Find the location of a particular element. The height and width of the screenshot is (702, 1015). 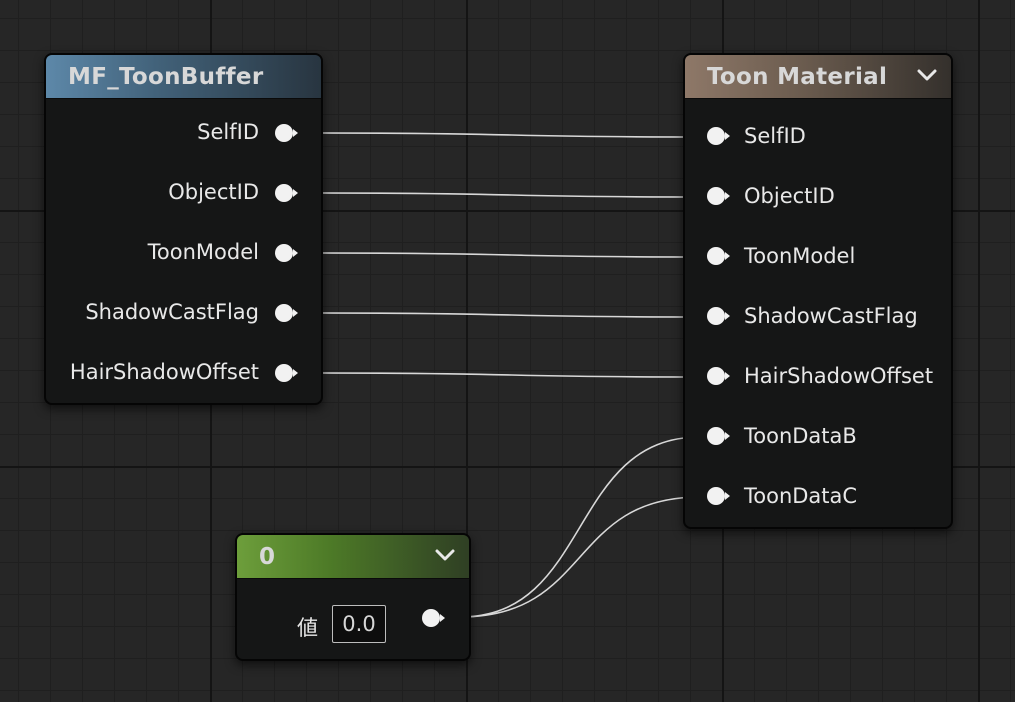

value-label: 値 is located at coordinates (307, 628).